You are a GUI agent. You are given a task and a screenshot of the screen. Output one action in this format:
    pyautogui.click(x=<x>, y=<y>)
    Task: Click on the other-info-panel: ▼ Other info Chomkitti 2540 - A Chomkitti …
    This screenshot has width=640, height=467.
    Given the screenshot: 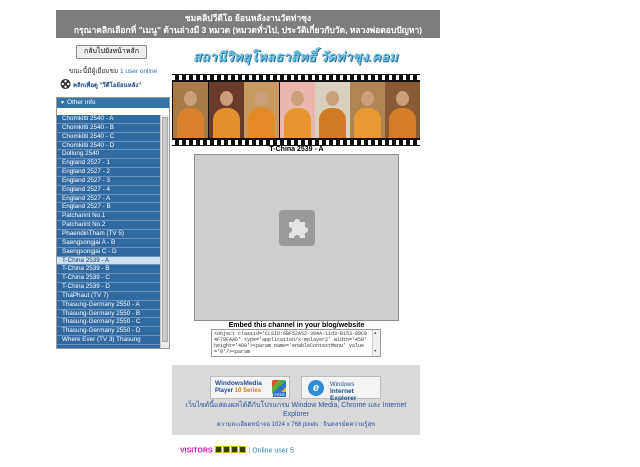 What is the action you would take?
    pyautogui.click(x=113, y=223)
    